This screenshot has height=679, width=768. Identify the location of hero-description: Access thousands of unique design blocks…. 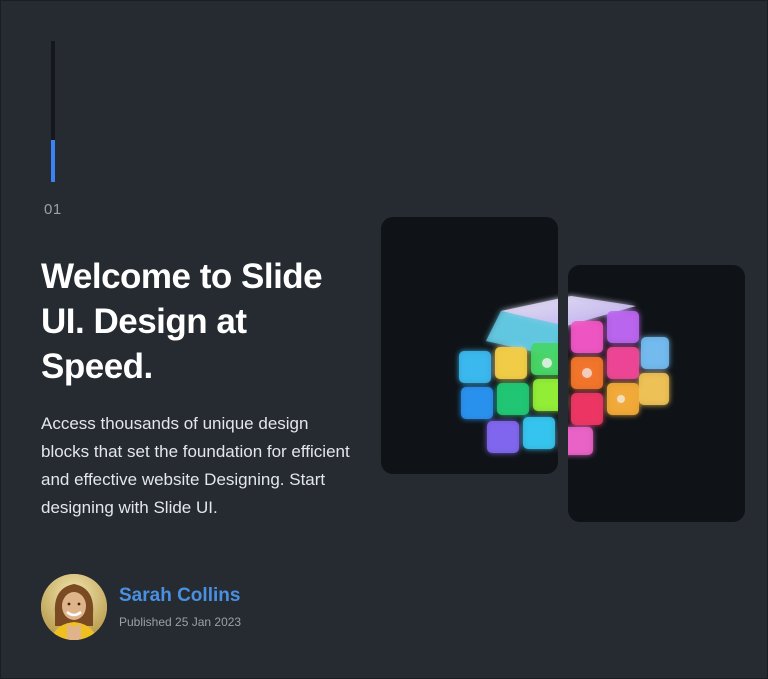
(195, 465).